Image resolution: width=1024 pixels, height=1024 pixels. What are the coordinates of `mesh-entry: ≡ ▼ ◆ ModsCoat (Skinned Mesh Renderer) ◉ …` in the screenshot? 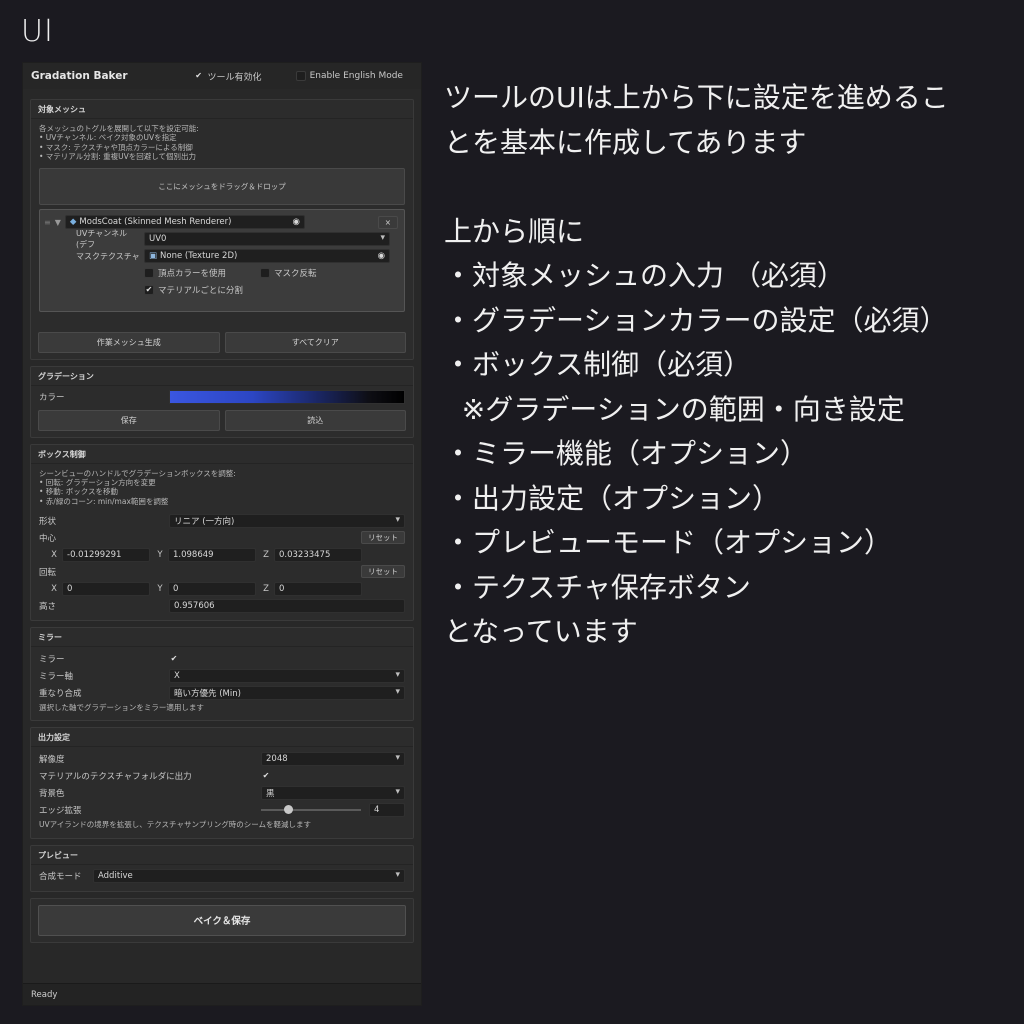 It's located at (222, 260).